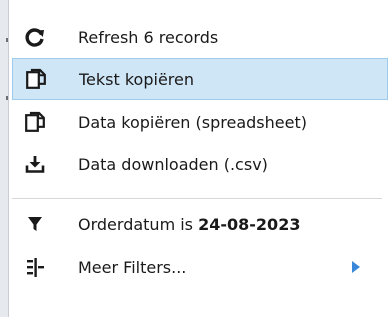 The height and width of the screenshot is (317, 390). What do you see at coordinates (35, 267) in the screenshot?
I see `filter-settings-icon` at bounding box center [35, 267].